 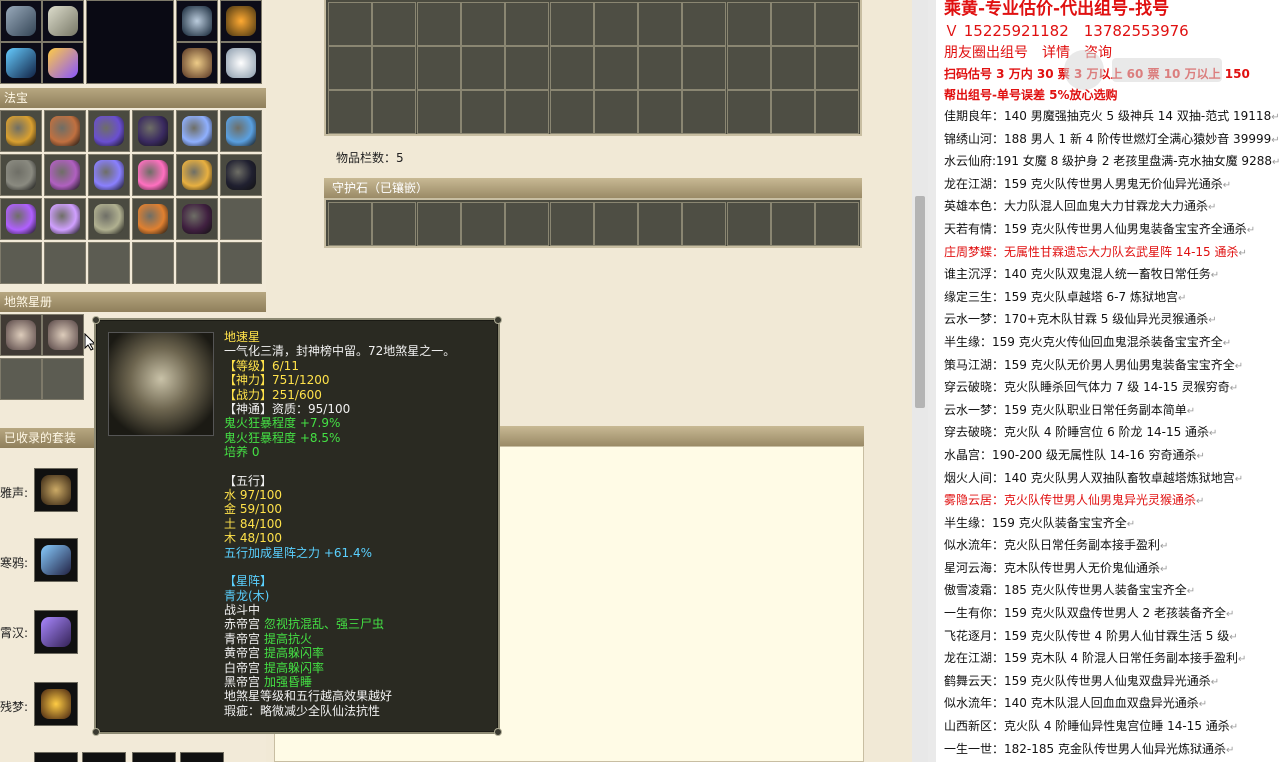 I want to click on vertical-scrollbar, so click(x=920, y=381).